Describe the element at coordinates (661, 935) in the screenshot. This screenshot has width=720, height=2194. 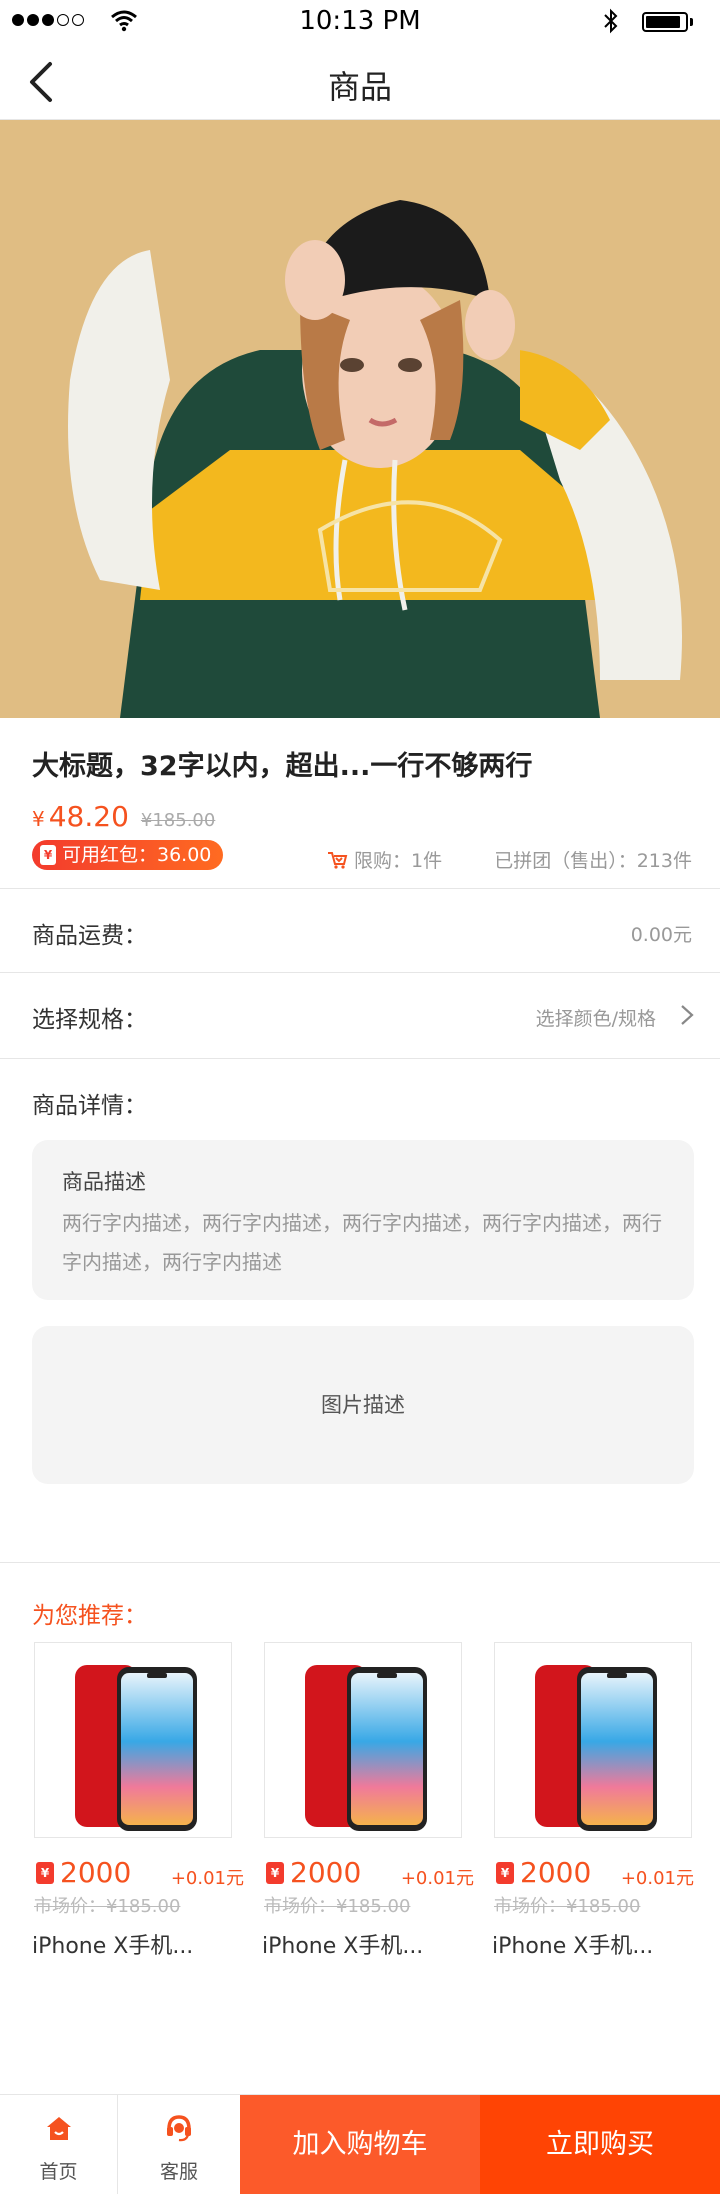
I see `shipping-value: 0.00元` at that location.